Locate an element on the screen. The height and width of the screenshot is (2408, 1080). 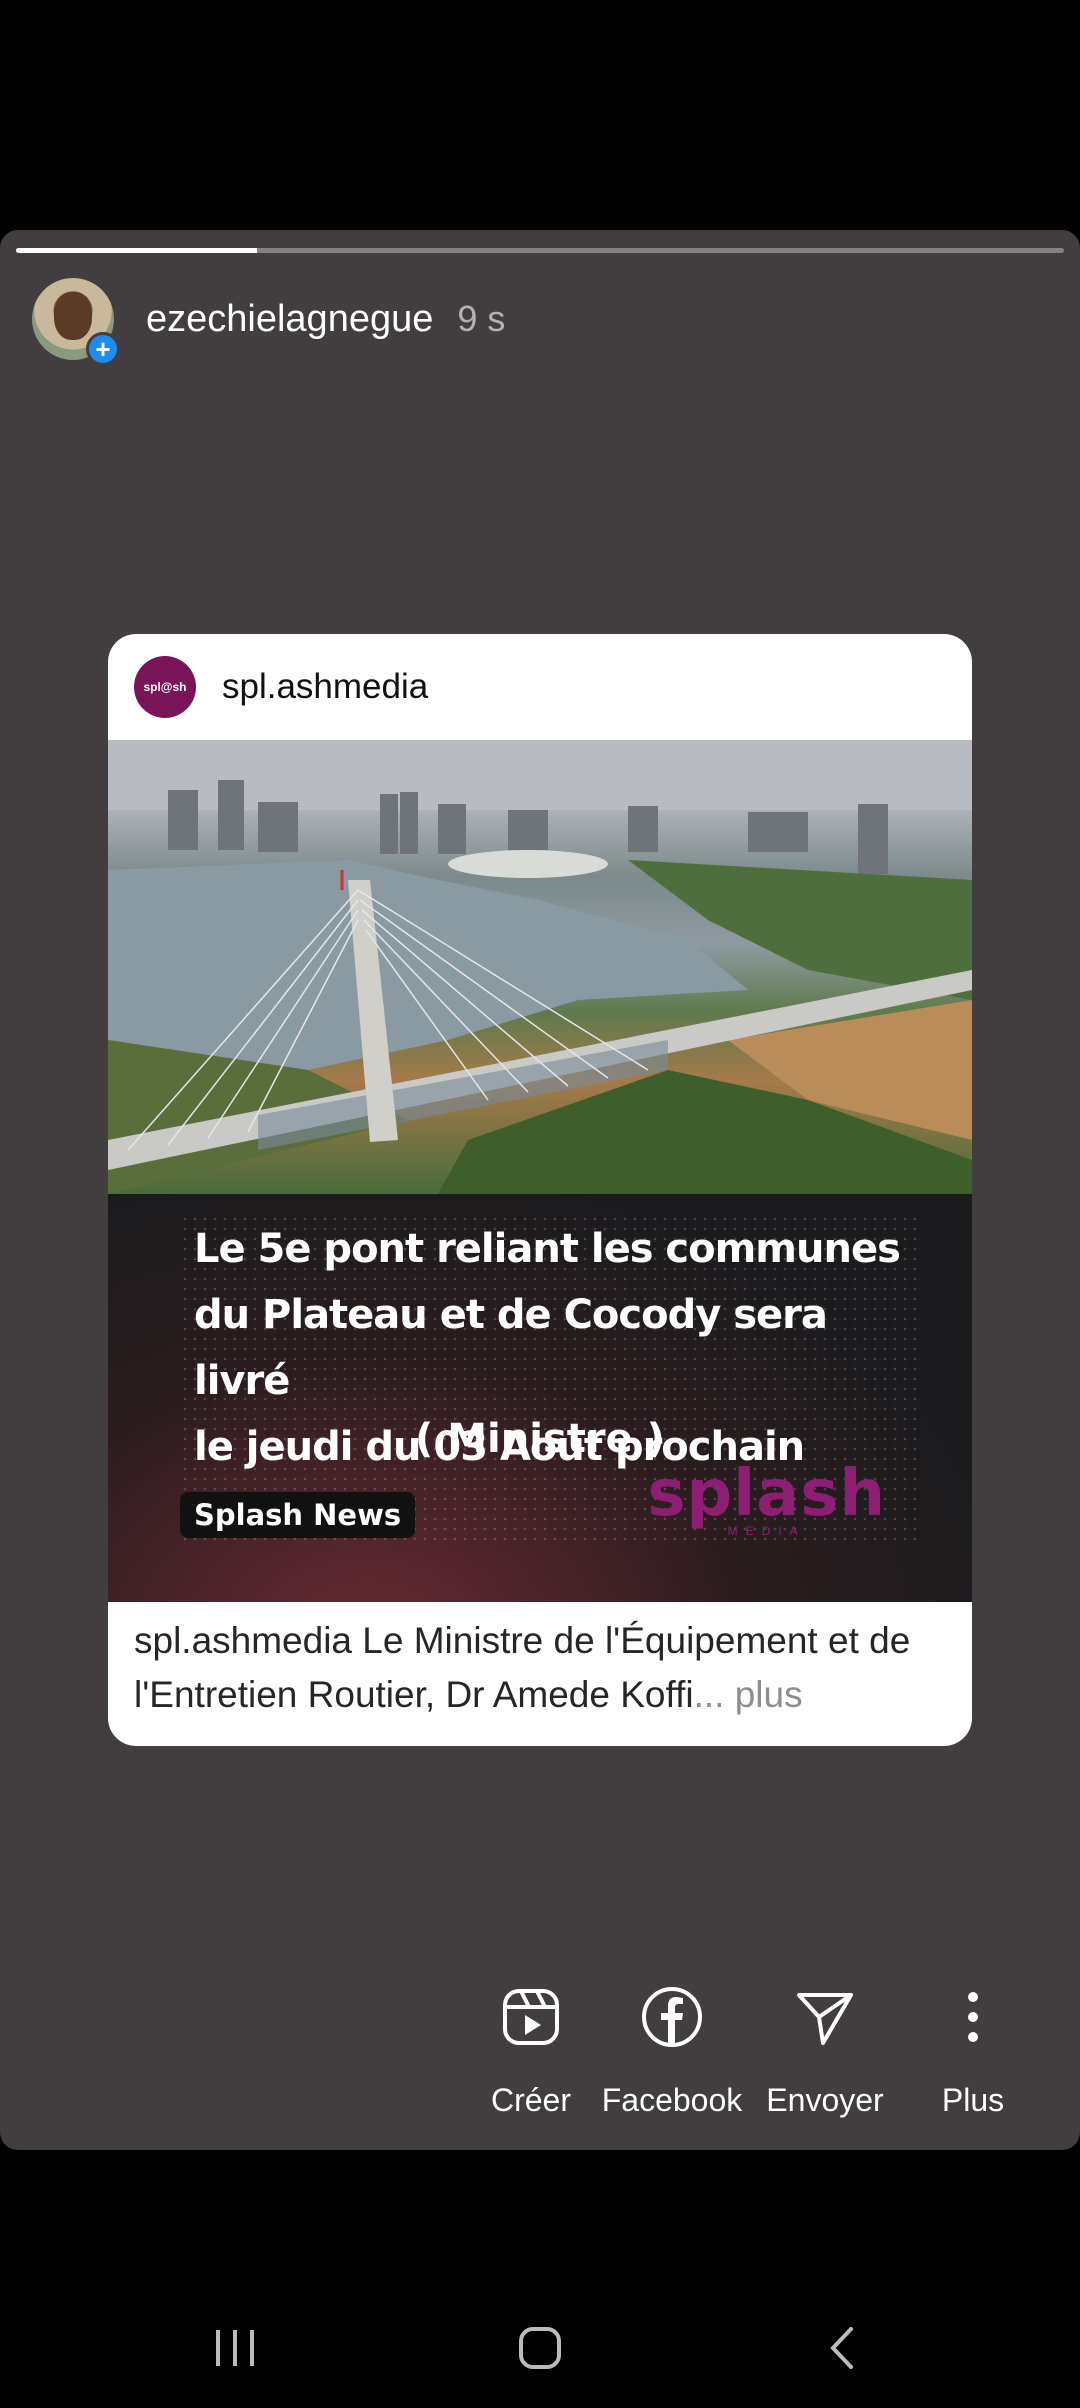
story-progress-bar is located at coordinates (540, 250).